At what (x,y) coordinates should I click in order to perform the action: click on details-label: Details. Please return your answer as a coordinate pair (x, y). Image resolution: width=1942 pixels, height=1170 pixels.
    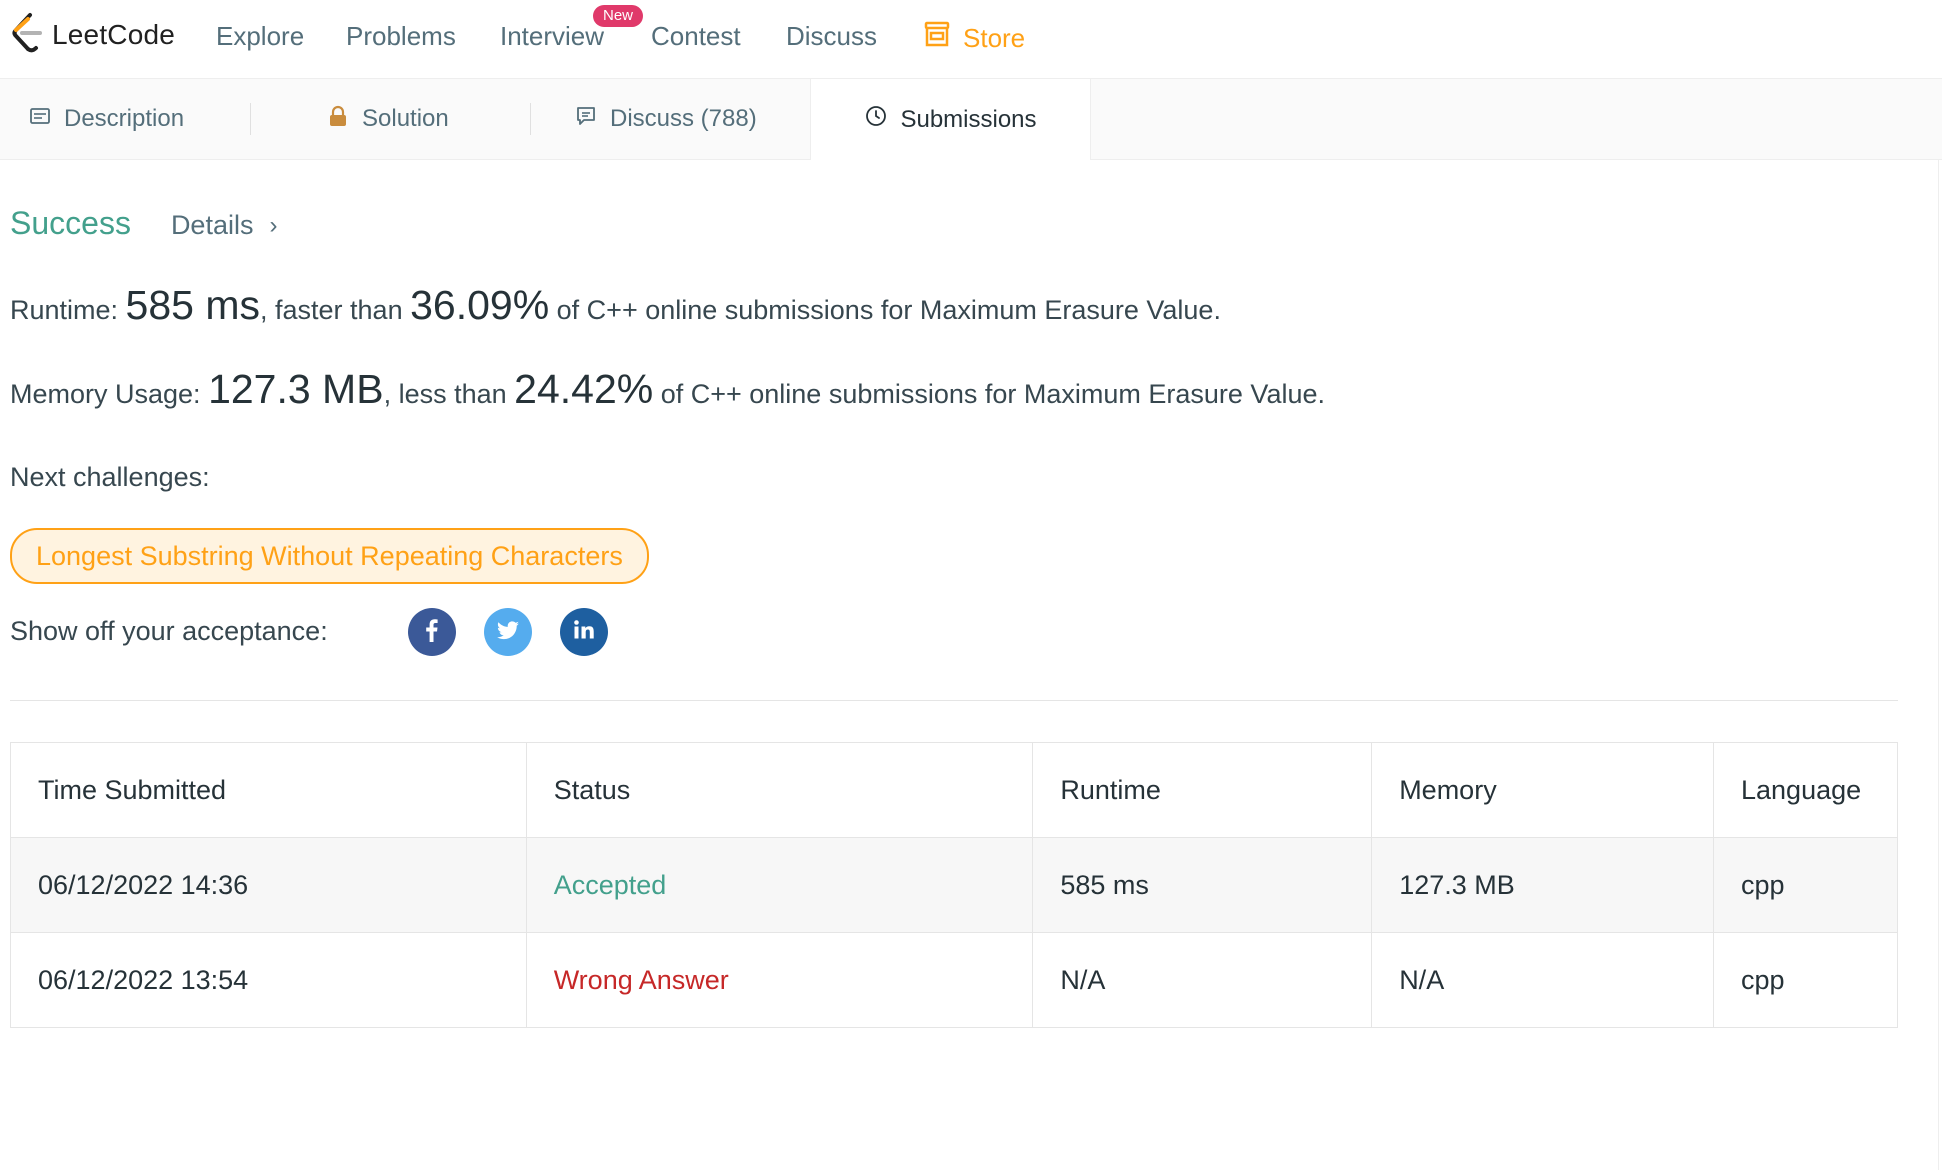
    Looking at the image, I should click on (212, 225).